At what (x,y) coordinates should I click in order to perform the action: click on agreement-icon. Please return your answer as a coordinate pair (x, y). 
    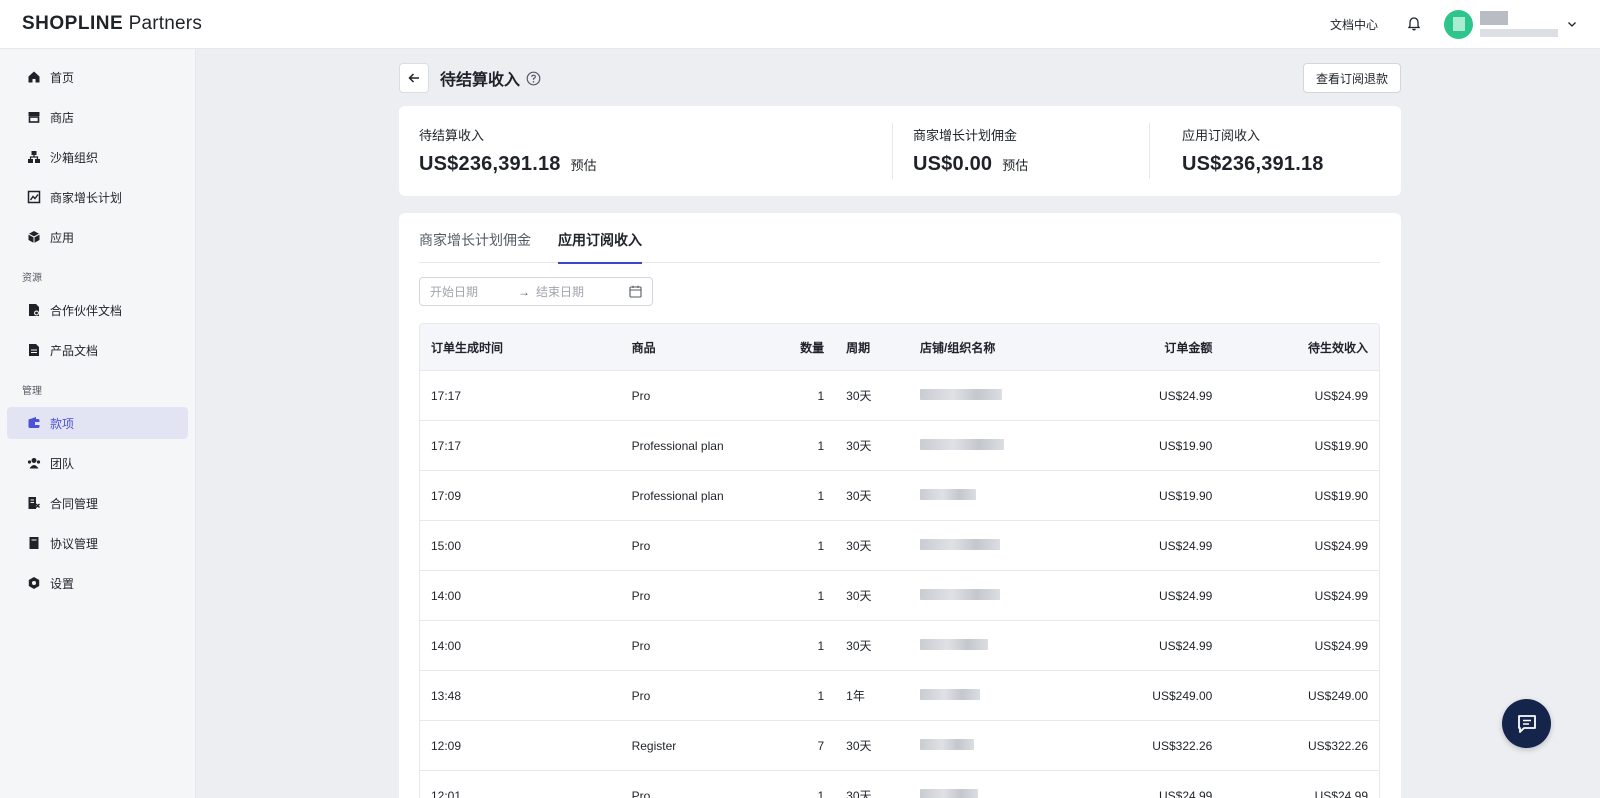
    Looking at the image, I should click on (34, 543).